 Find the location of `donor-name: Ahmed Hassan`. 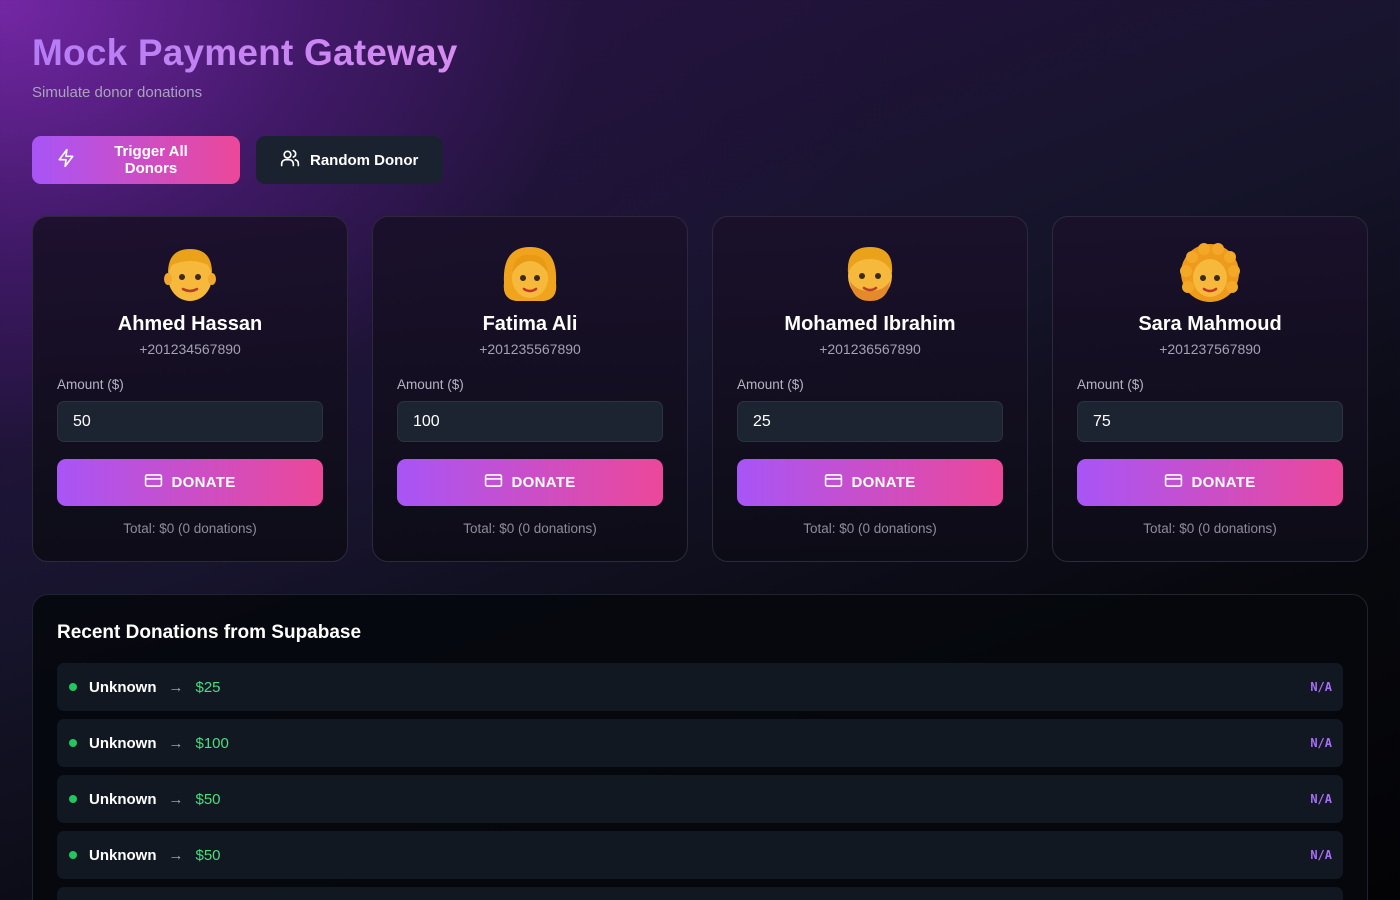

donor-name: Ahmed Hassan is located at coordinates (190, 324).